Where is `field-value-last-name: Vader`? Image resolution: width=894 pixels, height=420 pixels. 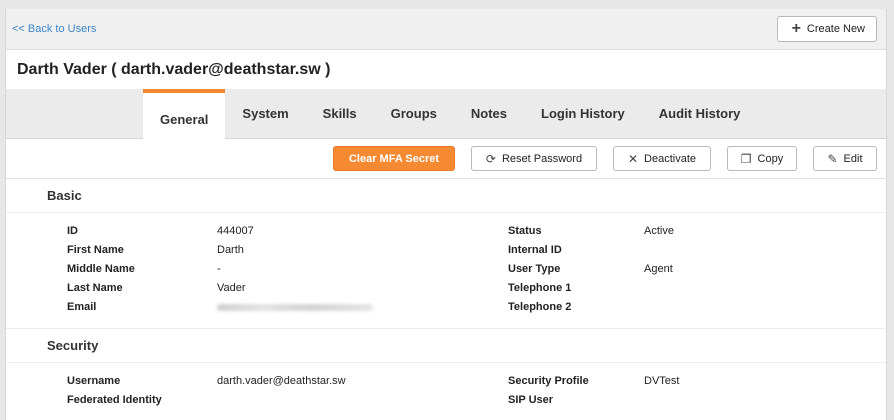 field-value-last-name: Vader is located at coordinates (231, 288).